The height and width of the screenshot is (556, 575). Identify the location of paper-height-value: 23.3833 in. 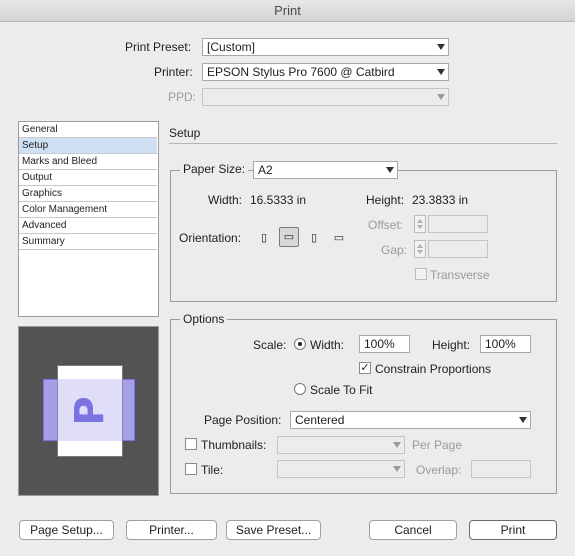
(440, 200).